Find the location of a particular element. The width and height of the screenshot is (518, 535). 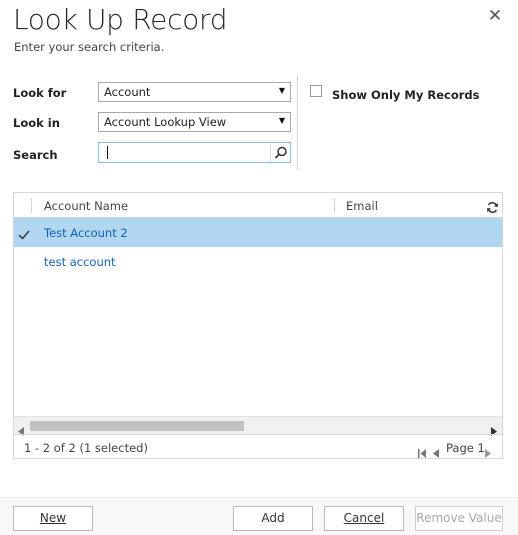

account-name-link: test account is located at coordinates (80, 262).